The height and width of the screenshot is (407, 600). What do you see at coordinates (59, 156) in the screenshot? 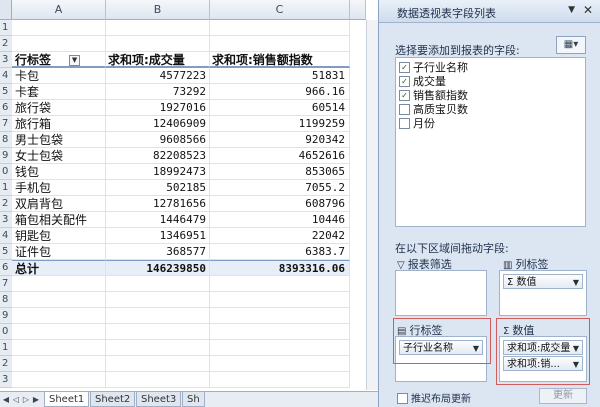
I see `row-label-cell: 女士包袋` at bounding box center [59, 156].